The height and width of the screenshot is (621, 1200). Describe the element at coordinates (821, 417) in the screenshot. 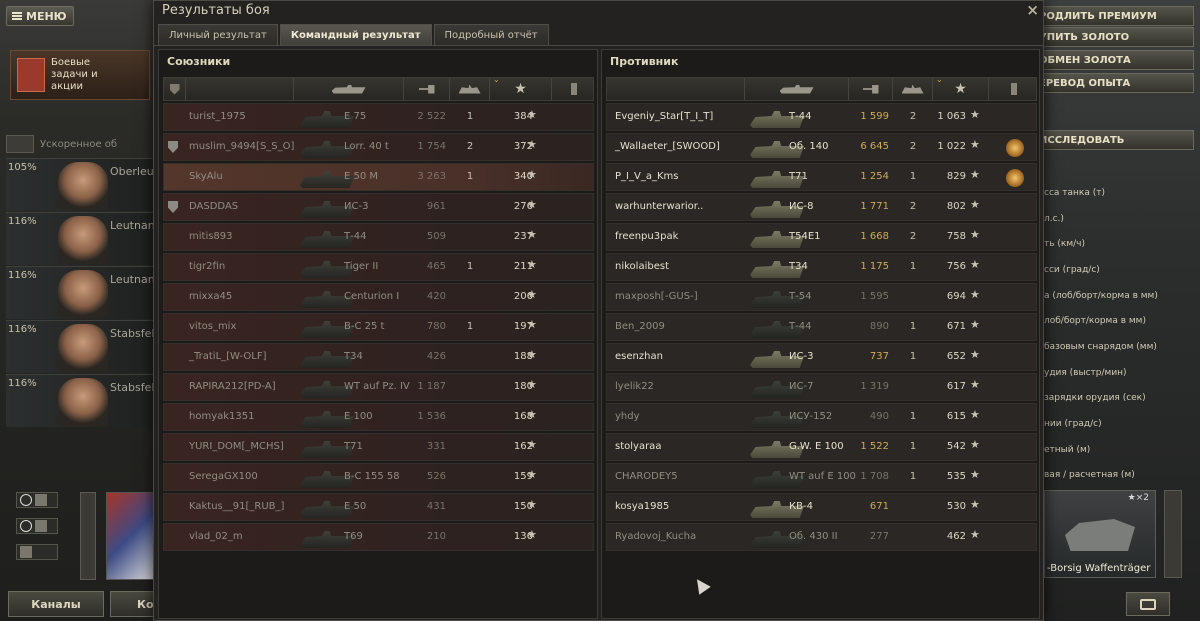

I see `player-row: yhdy ИСУ-152 490 1 615 ★` at that location.